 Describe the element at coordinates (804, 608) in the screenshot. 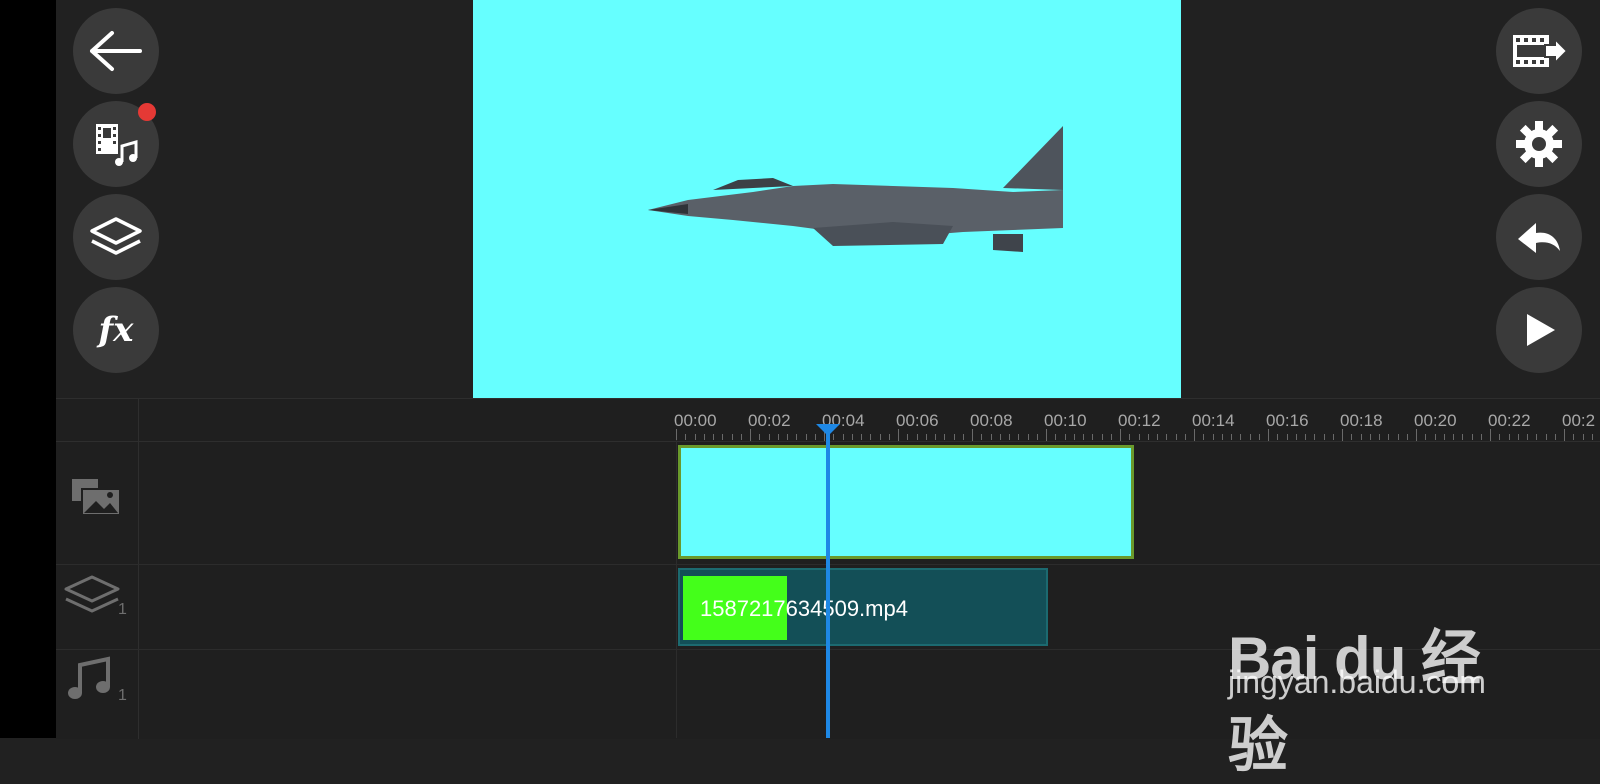

I see `overlay-clip-name: 1587217634509.mp4` at that location.